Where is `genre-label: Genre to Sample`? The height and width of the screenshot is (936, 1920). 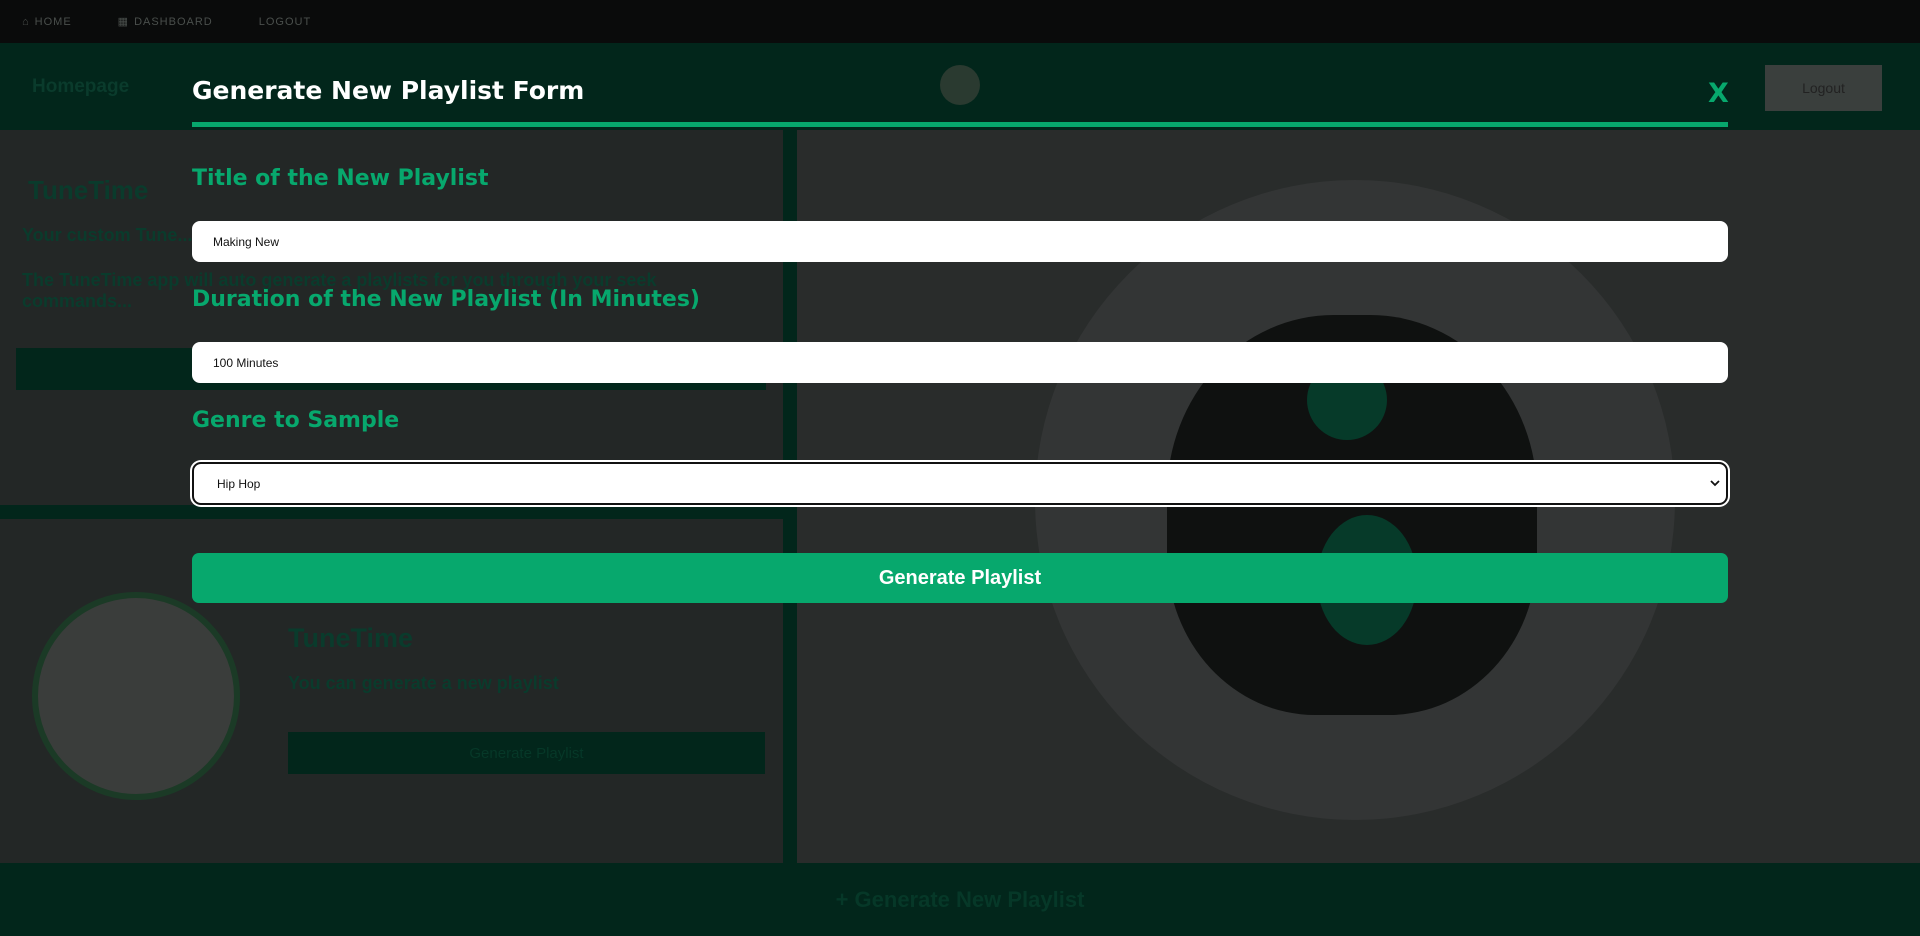
genre-label: Genre to Sample is located at coordinates (296, 420).